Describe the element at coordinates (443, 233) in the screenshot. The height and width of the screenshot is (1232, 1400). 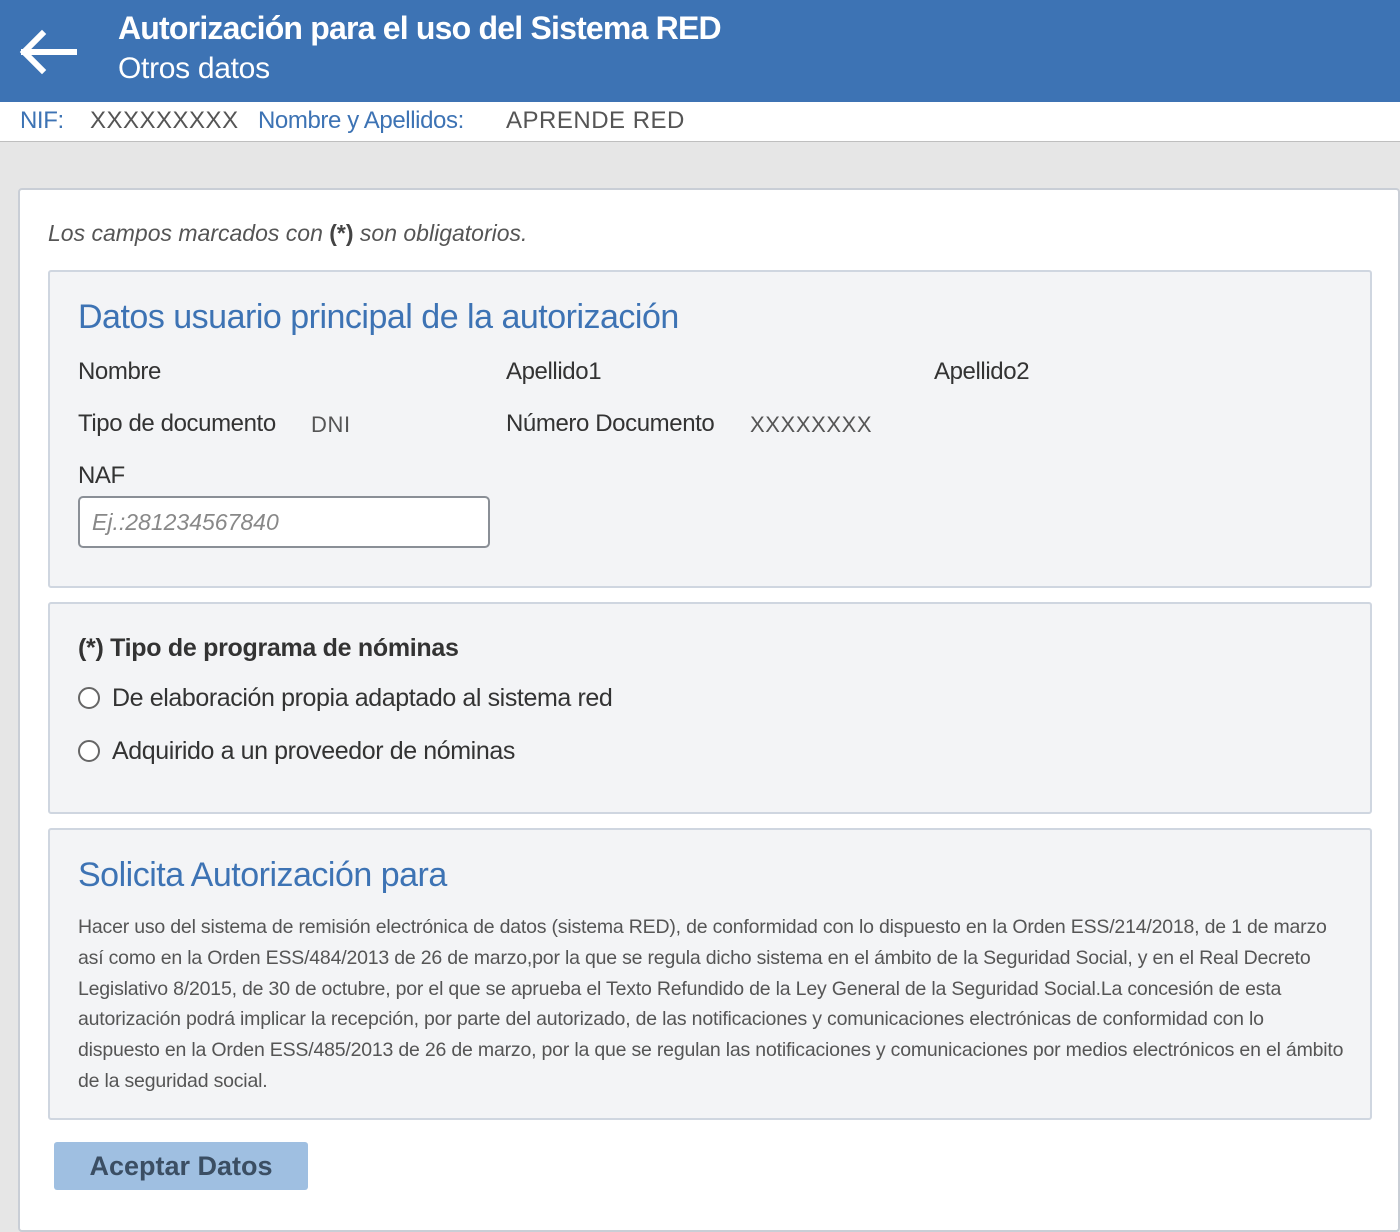
I see `required-note-suffix: son obligatorios.` at that location.